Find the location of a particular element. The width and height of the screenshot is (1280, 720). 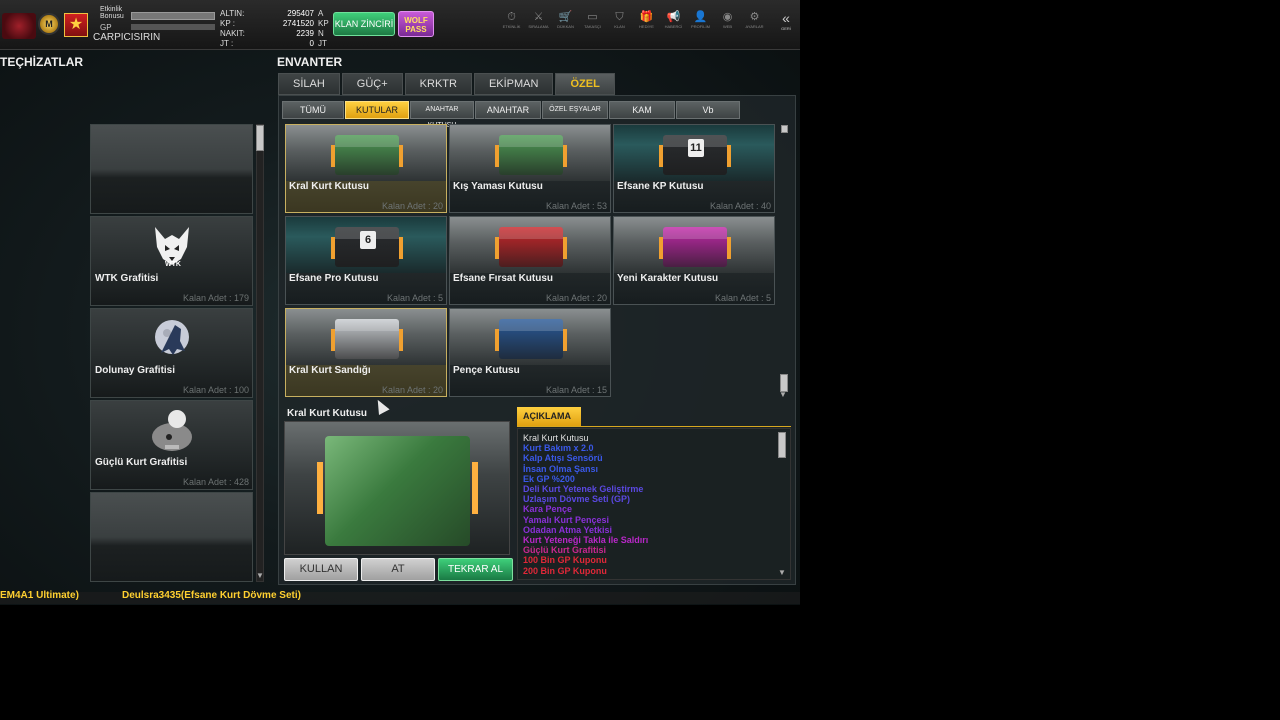

description-line: Uzlaşım Dövme Seti (GP) is located at coordinates (577, 499).